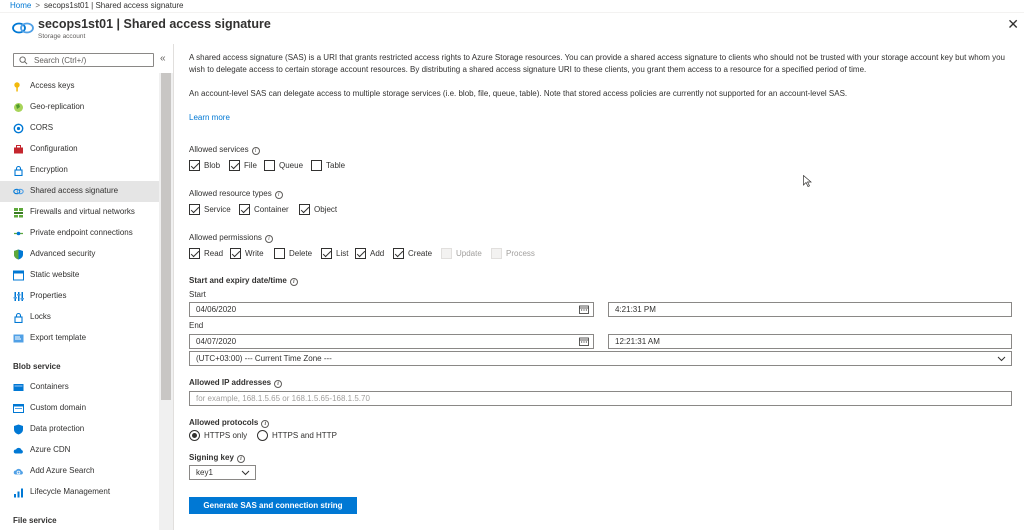 This screenshot has height=530, width=1024. Describe the element at coordinates (37, 366) in the screenshot. I see `blob-service-heading: Blob service` at that location.